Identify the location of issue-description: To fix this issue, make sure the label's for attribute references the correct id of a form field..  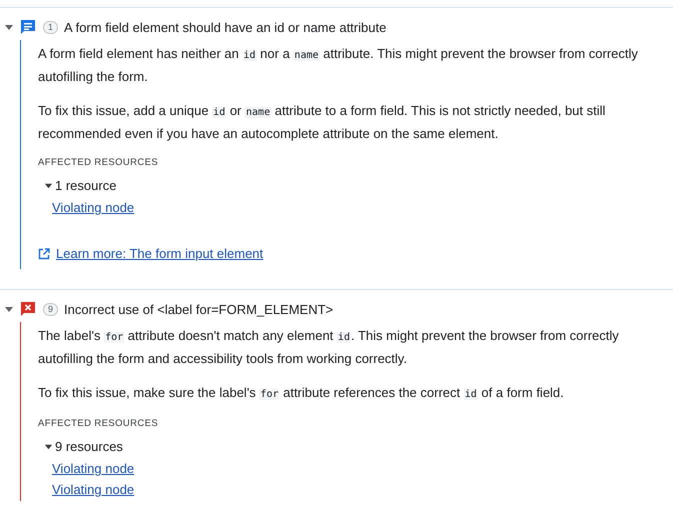
(301, 393).